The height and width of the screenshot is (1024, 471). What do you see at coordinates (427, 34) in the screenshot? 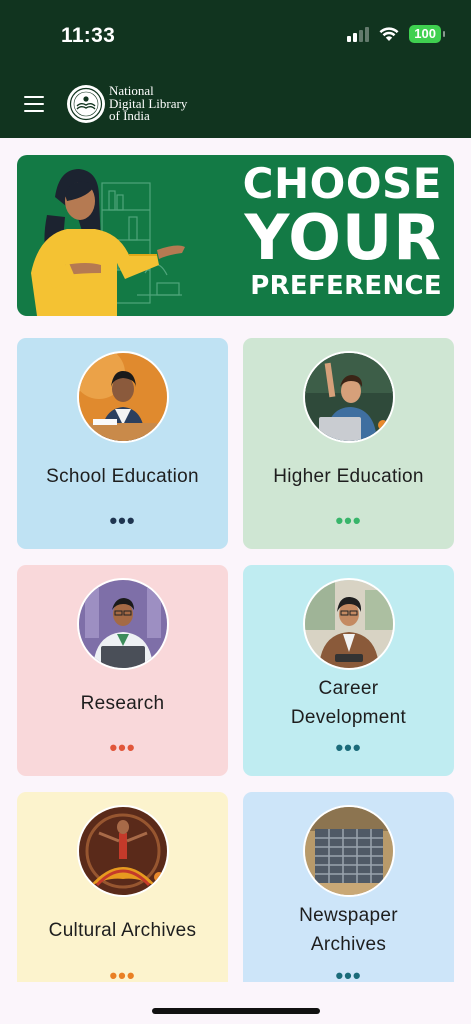
I see `battery-indicator: 100` at bounding box center [427, 34].